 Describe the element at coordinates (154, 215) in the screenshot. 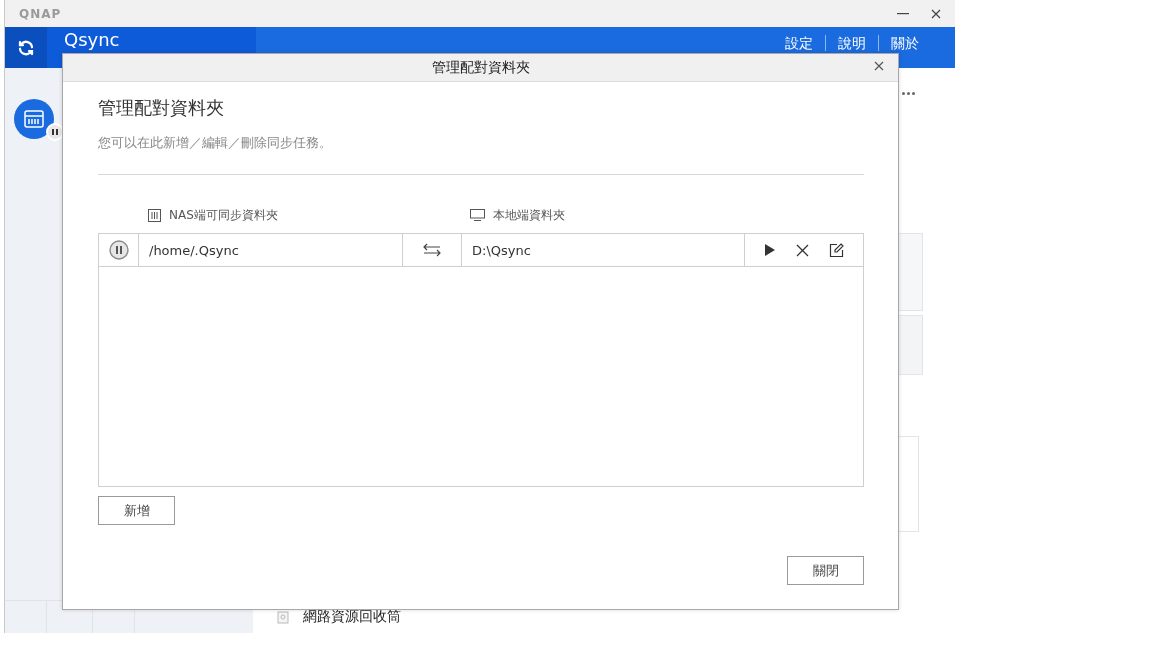

I see `server-icon` at that location.